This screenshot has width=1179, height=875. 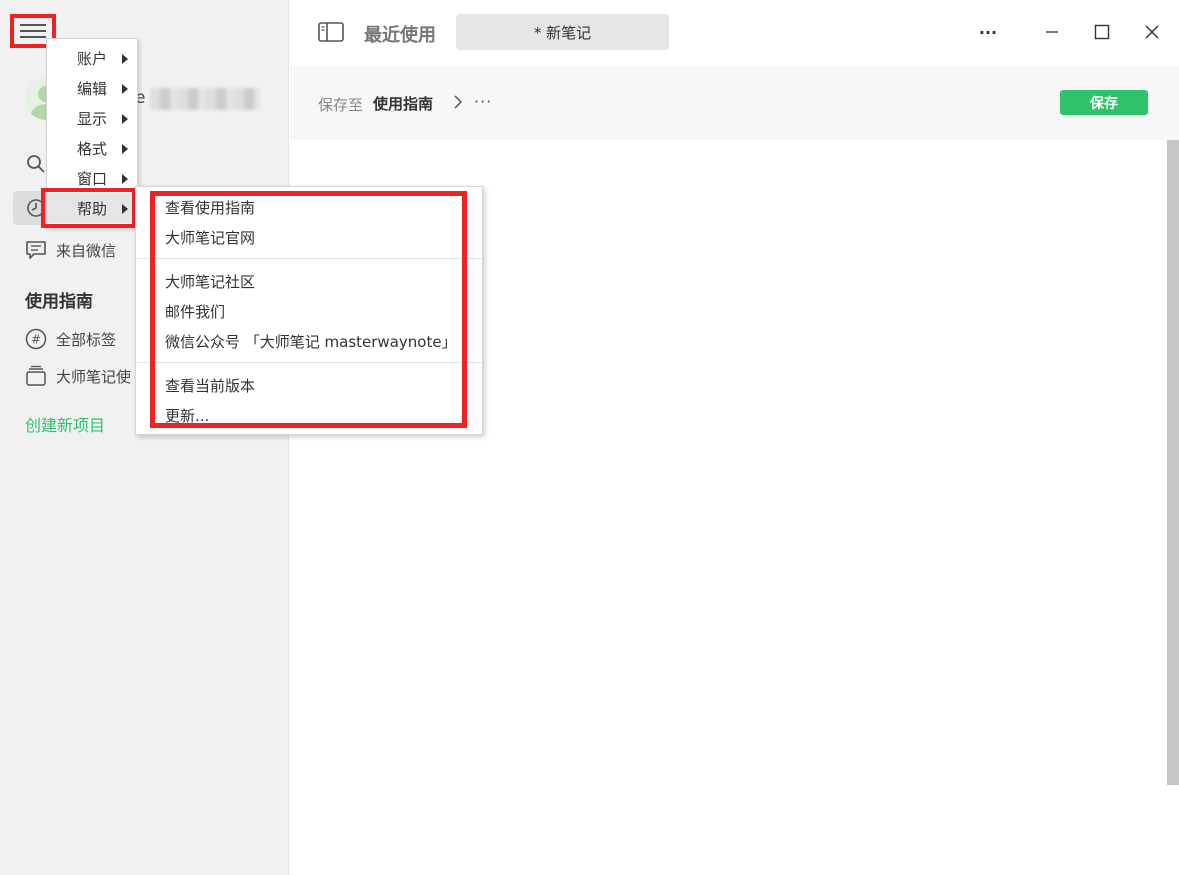 I want to click on close-icon, so click(x=1152, y=32).